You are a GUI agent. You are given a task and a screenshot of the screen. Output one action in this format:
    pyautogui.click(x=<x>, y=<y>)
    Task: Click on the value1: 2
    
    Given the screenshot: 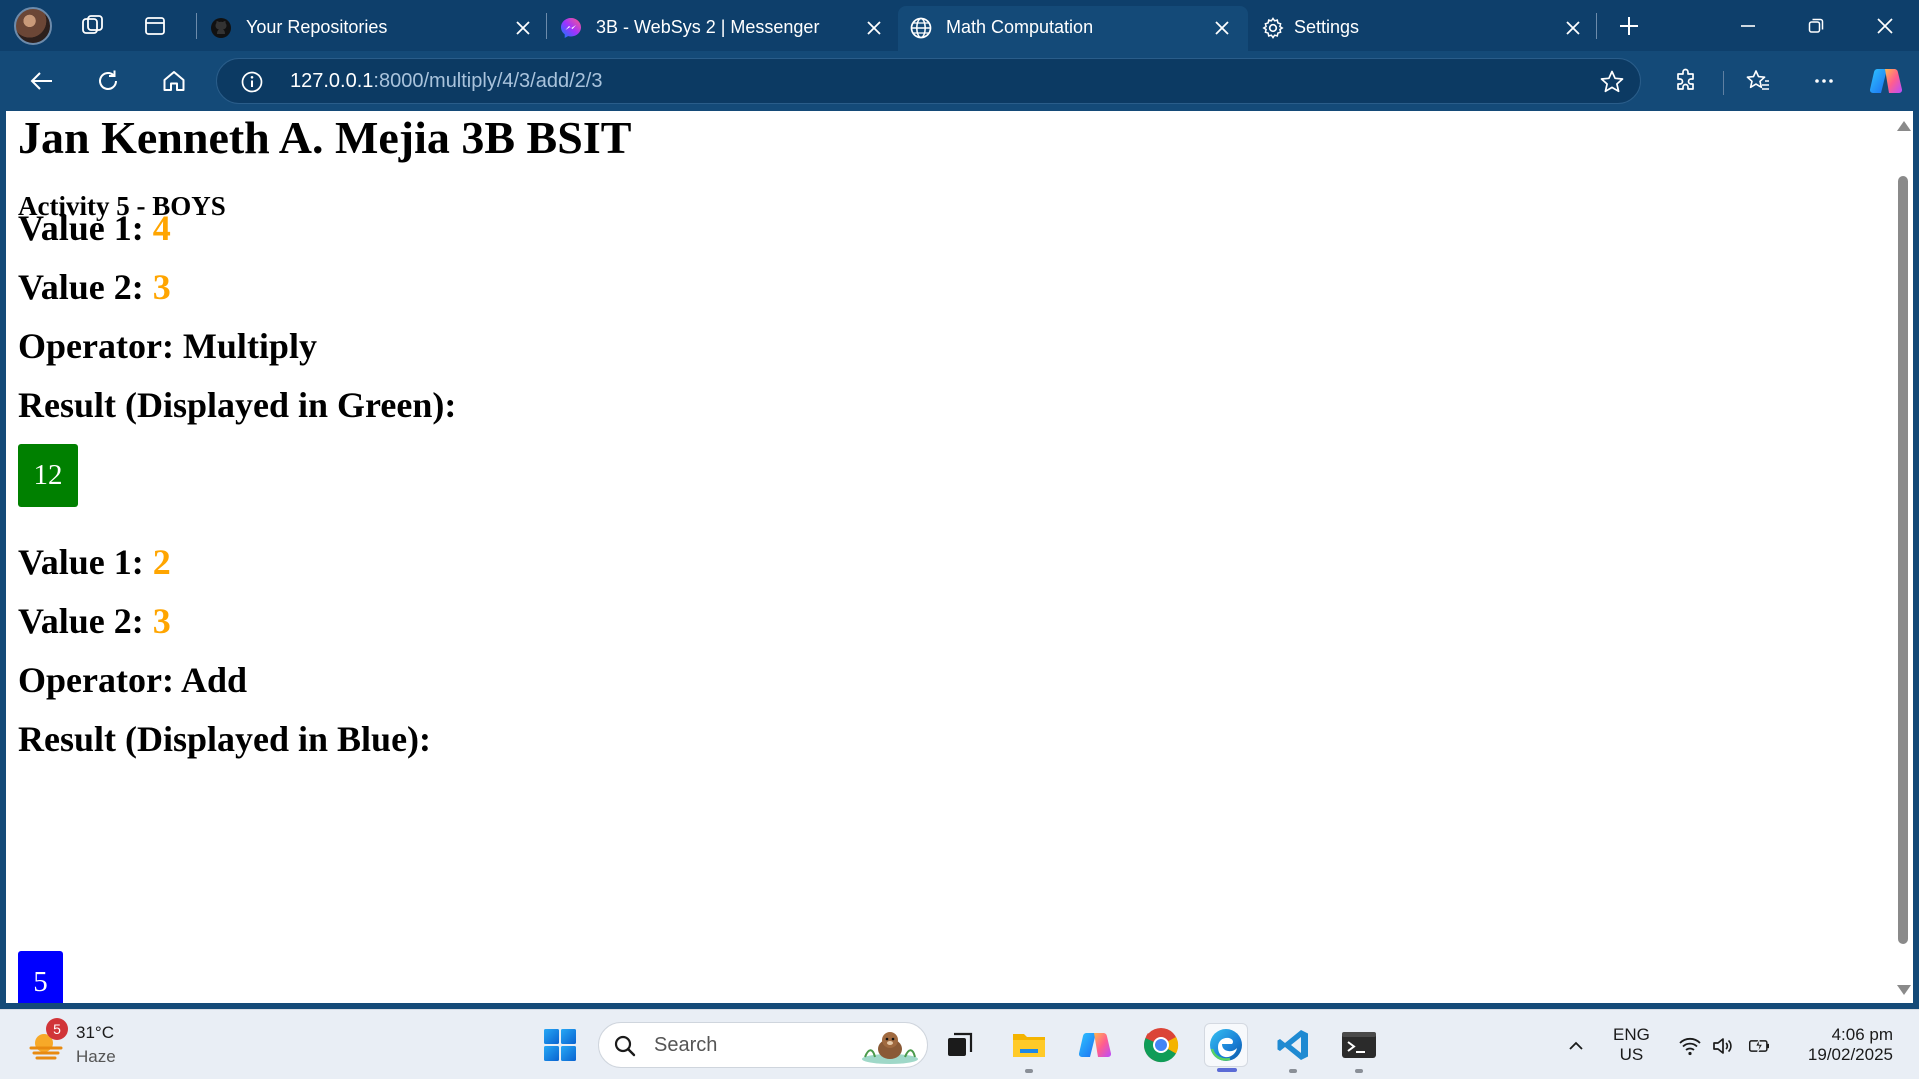 What is the action you would take?
    pyautogui.click(x=161, y=562)
    